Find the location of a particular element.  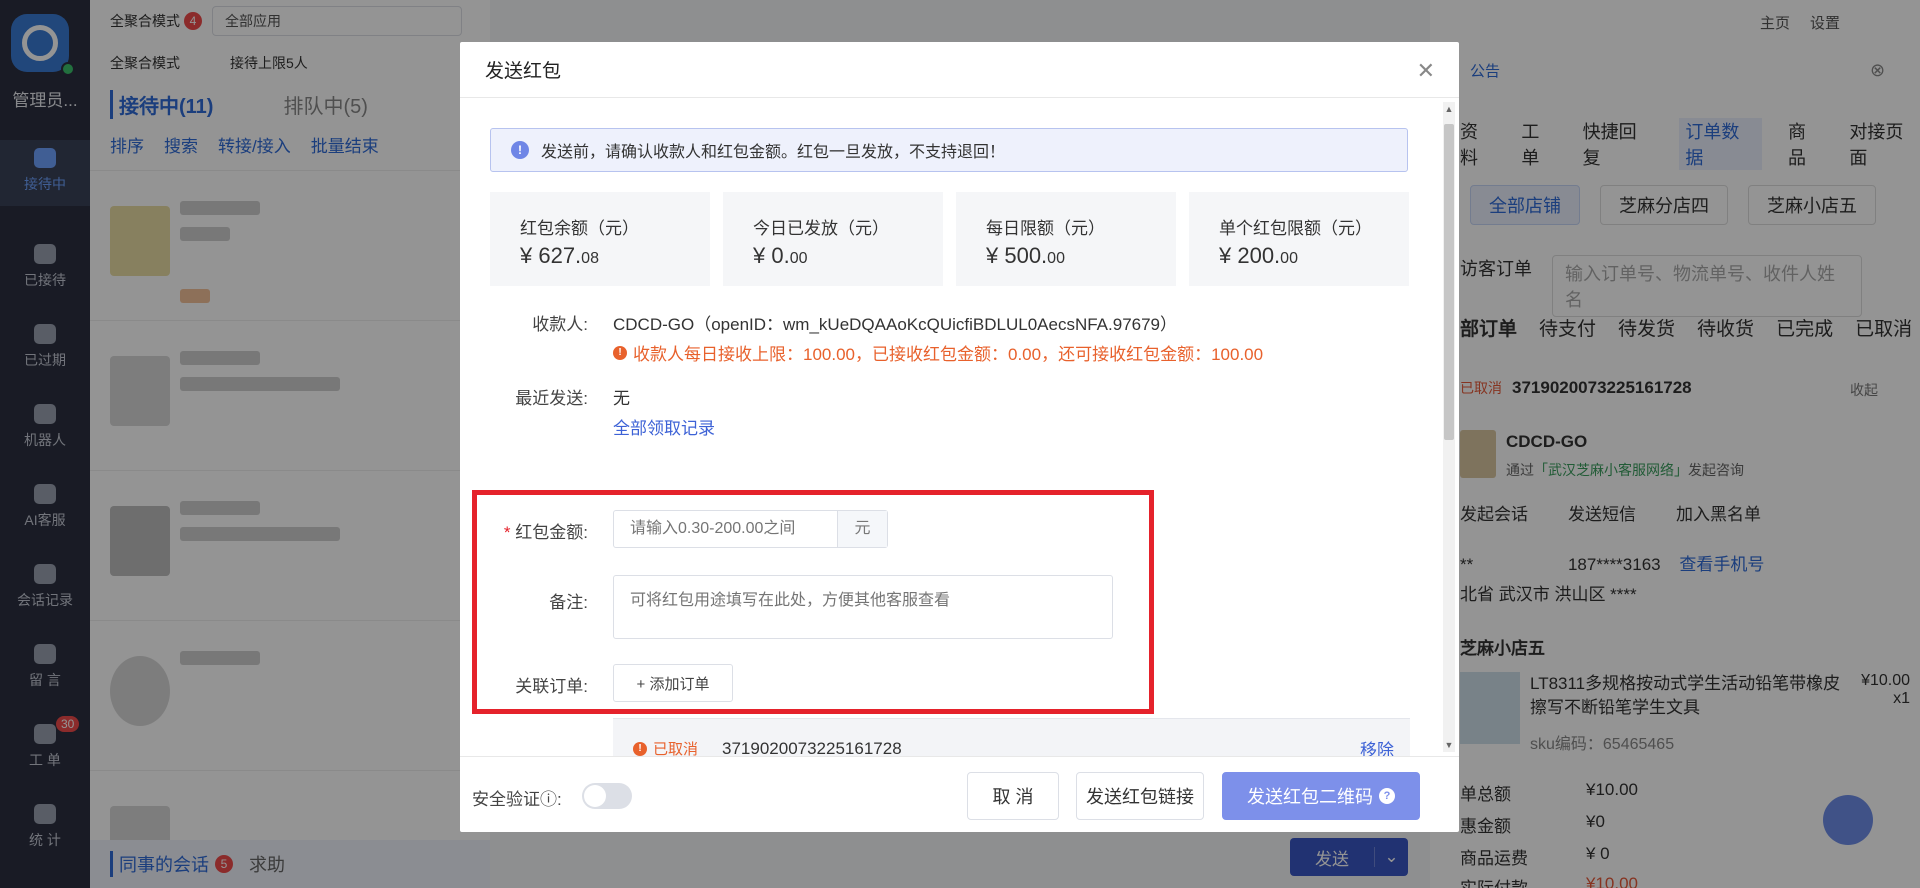

stat-label: 今日已发放（元） is located at coordinates (821, 228).